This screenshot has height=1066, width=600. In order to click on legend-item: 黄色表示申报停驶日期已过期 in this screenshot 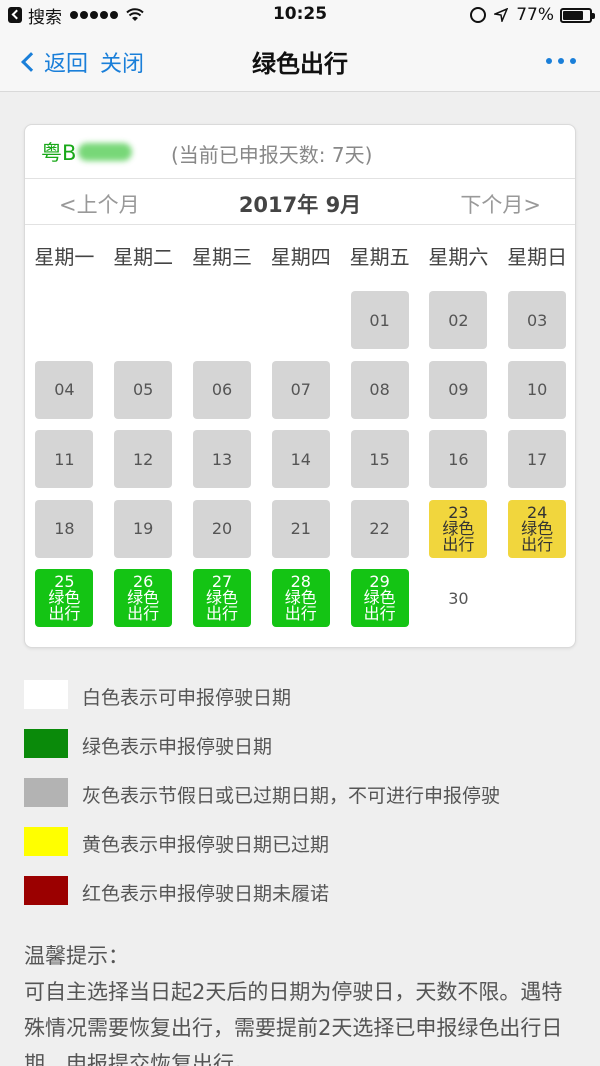, I will do `click(304, 851)`.